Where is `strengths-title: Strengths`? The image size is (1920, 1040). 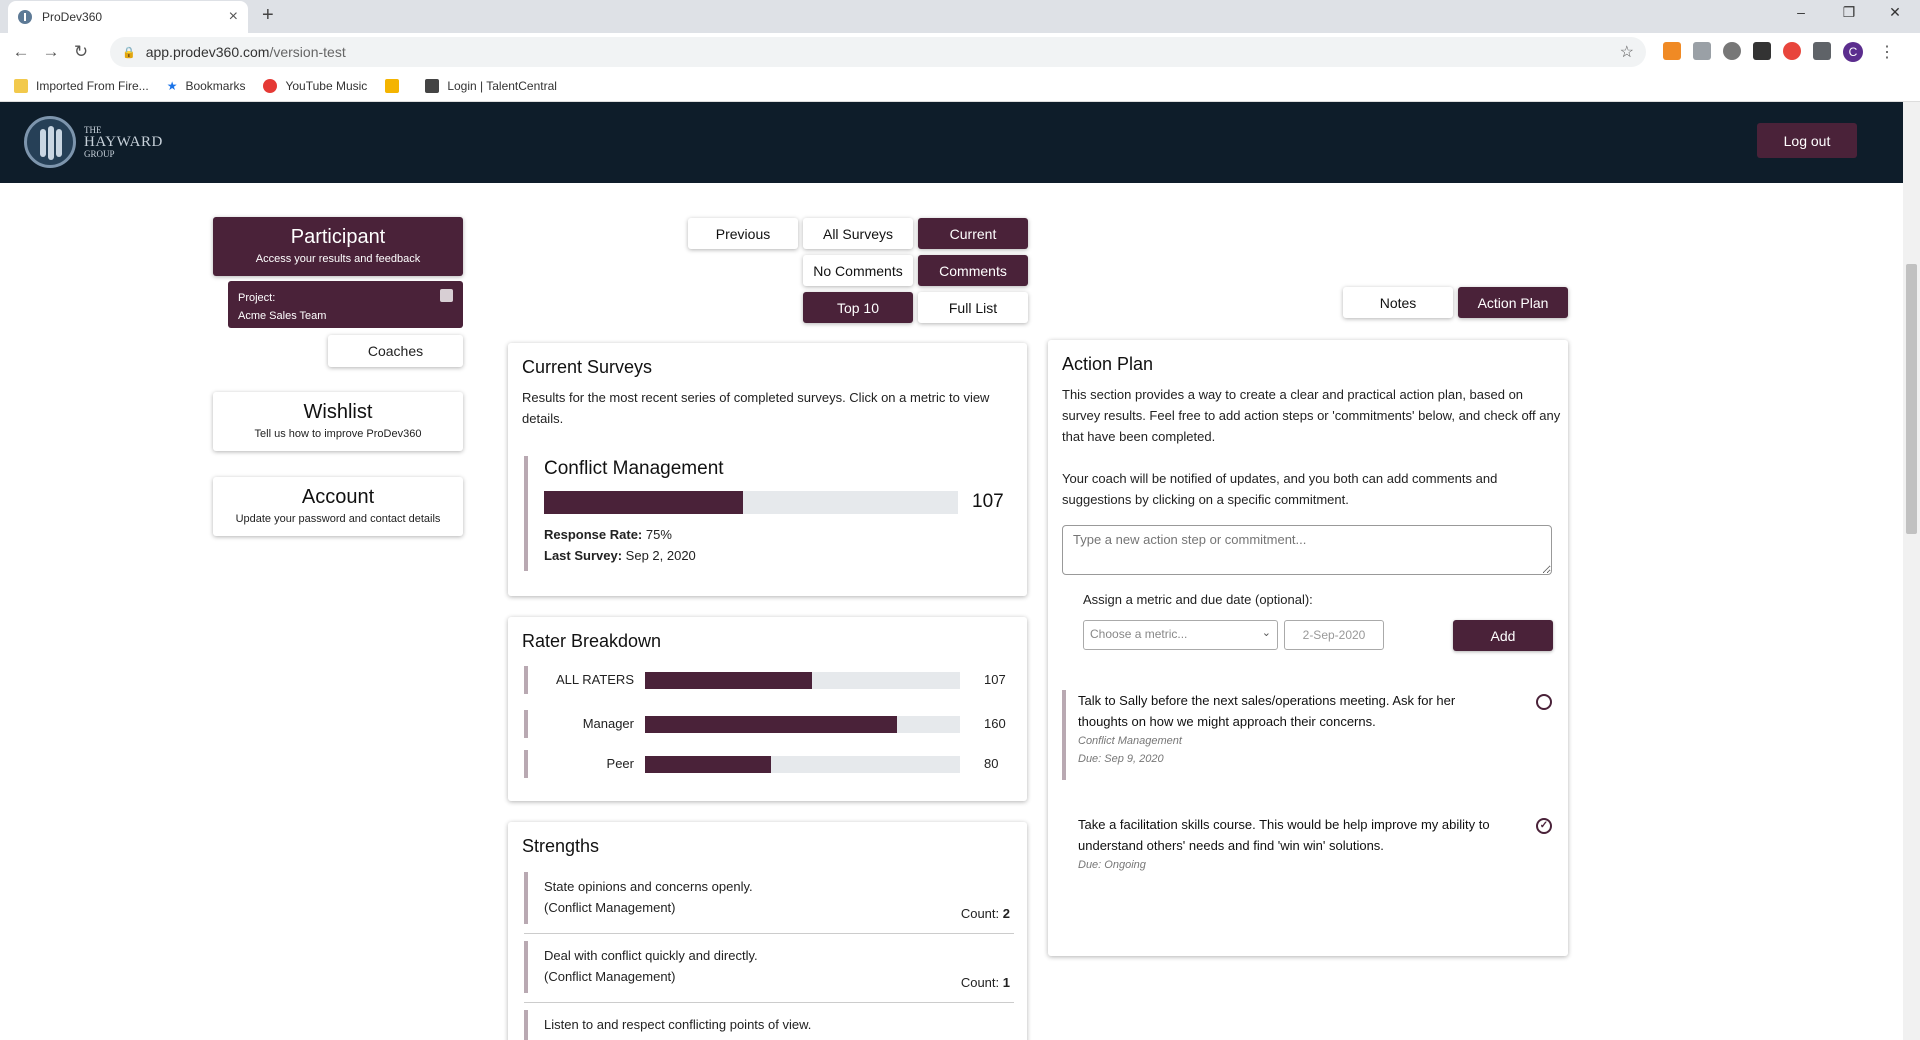 strengths-title: Strengths is located at coordinates (561, 846).